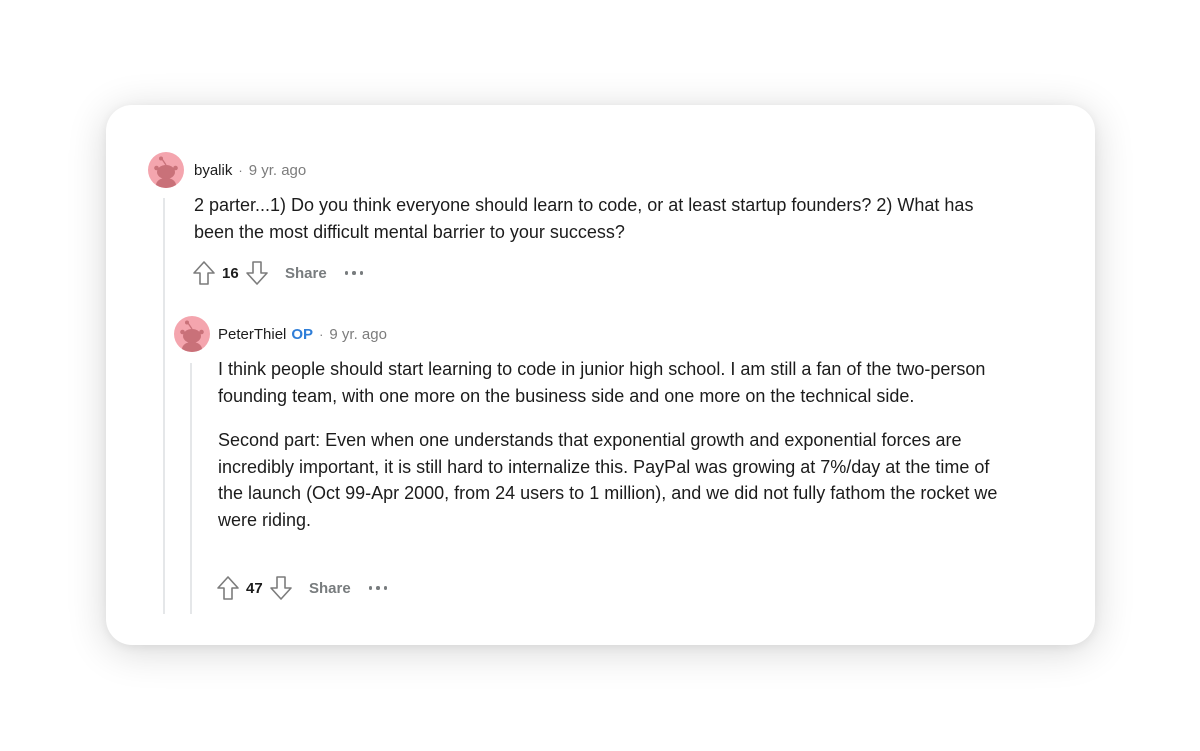 Image resolution: width=1200 pixels, height=751 pixels. I want to click on thread-line-parent, so click(164, 406).